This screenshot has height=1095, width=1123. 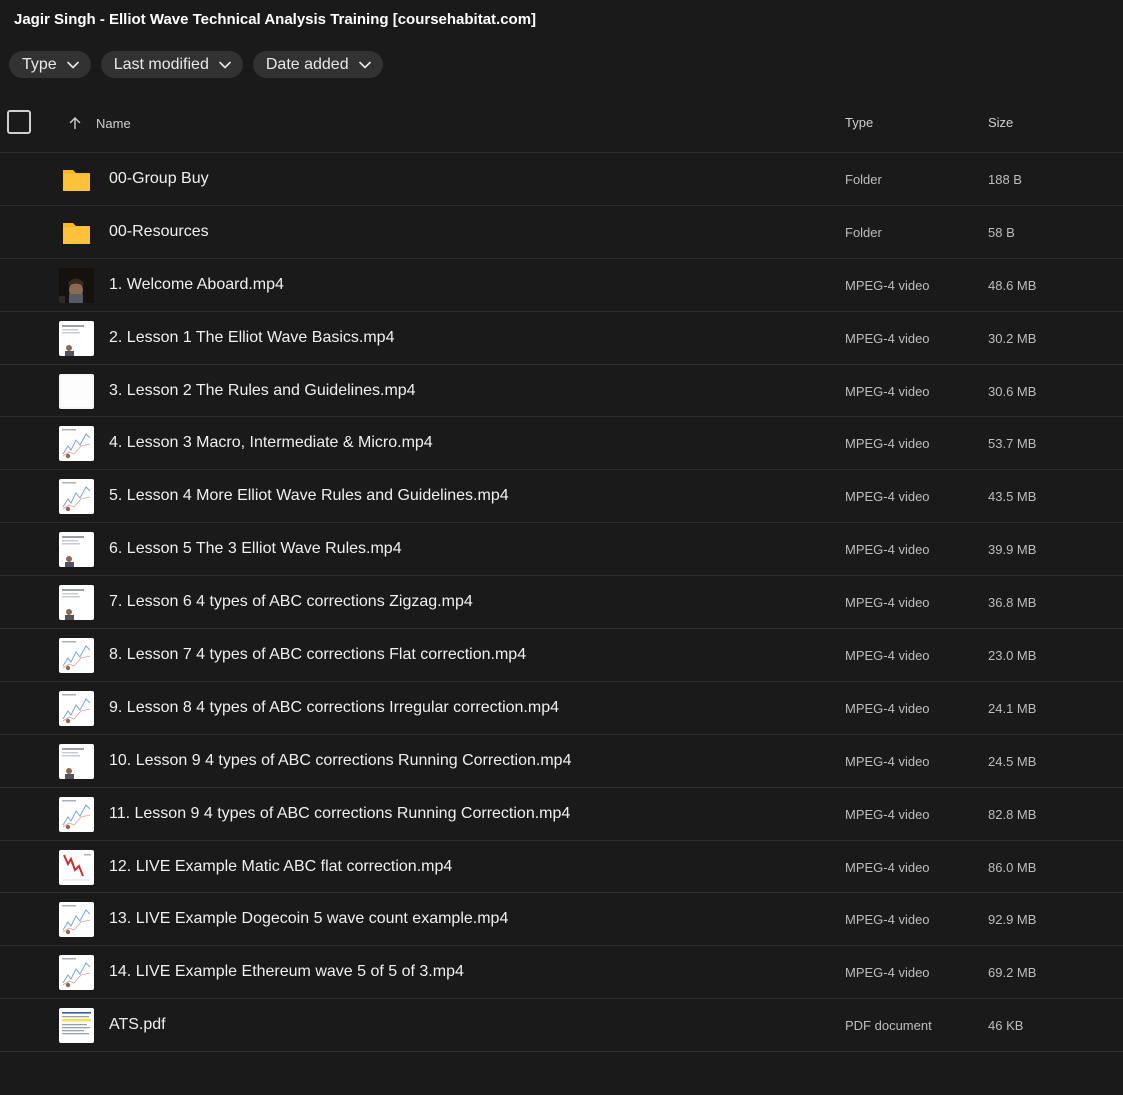 I want to click on file-size: 86.0 MB, so click(x=1012, y=867).